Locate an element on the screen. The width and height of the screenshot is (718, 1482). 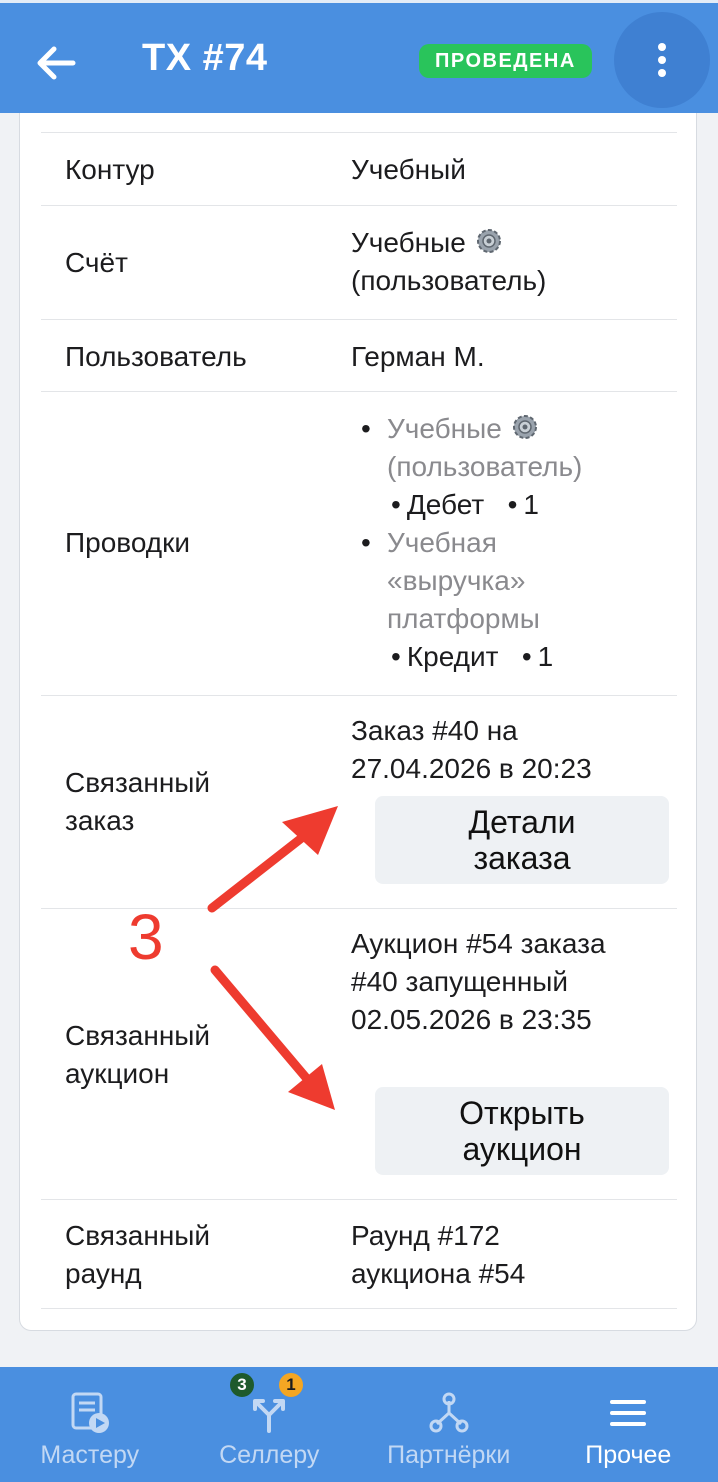
order-details-button: Детали заказа is located at coordinates (522, 840).